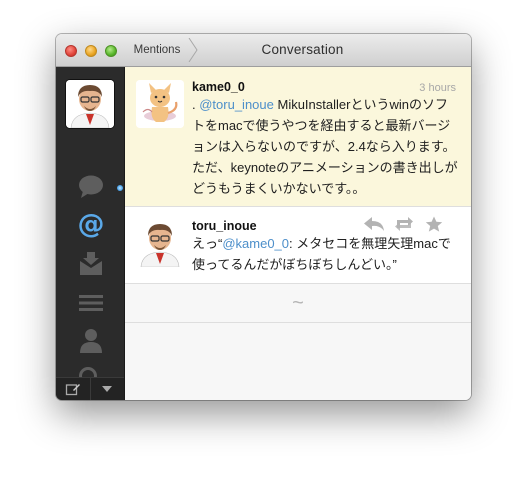  I want to click on compose-icon, so click(72, 390).